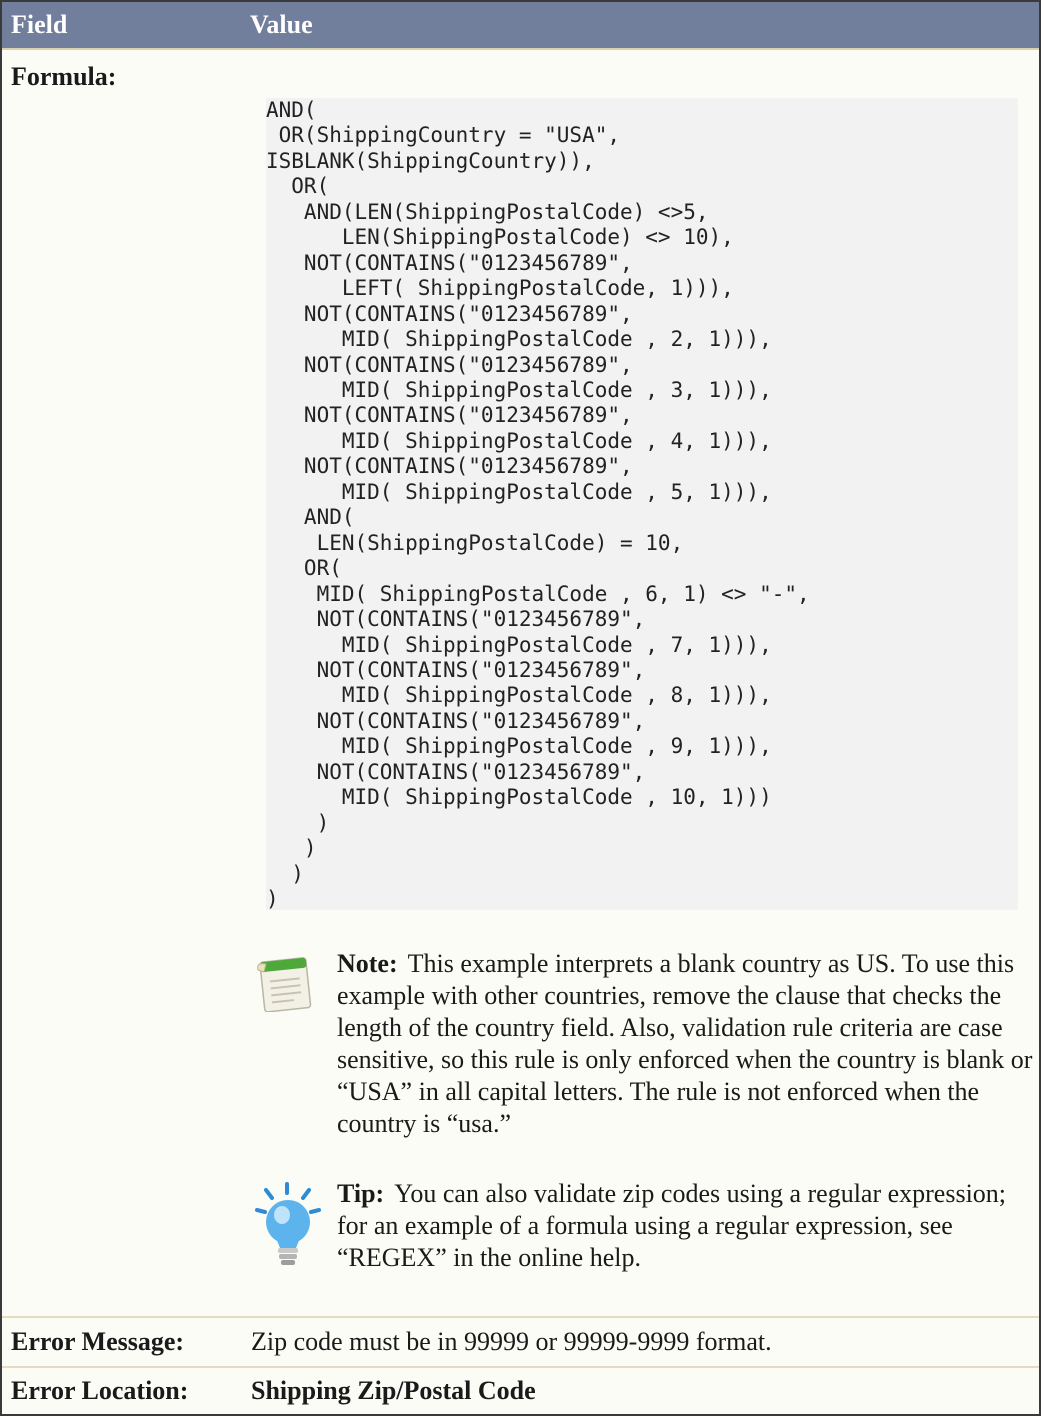 This screenshot has height=1416, width=1041. What do you see at coordinates (393, 1390) in the screenshot?
I see `error-location-value: Shipping Zip/Postal Code` at bounding box center [393, 1390].